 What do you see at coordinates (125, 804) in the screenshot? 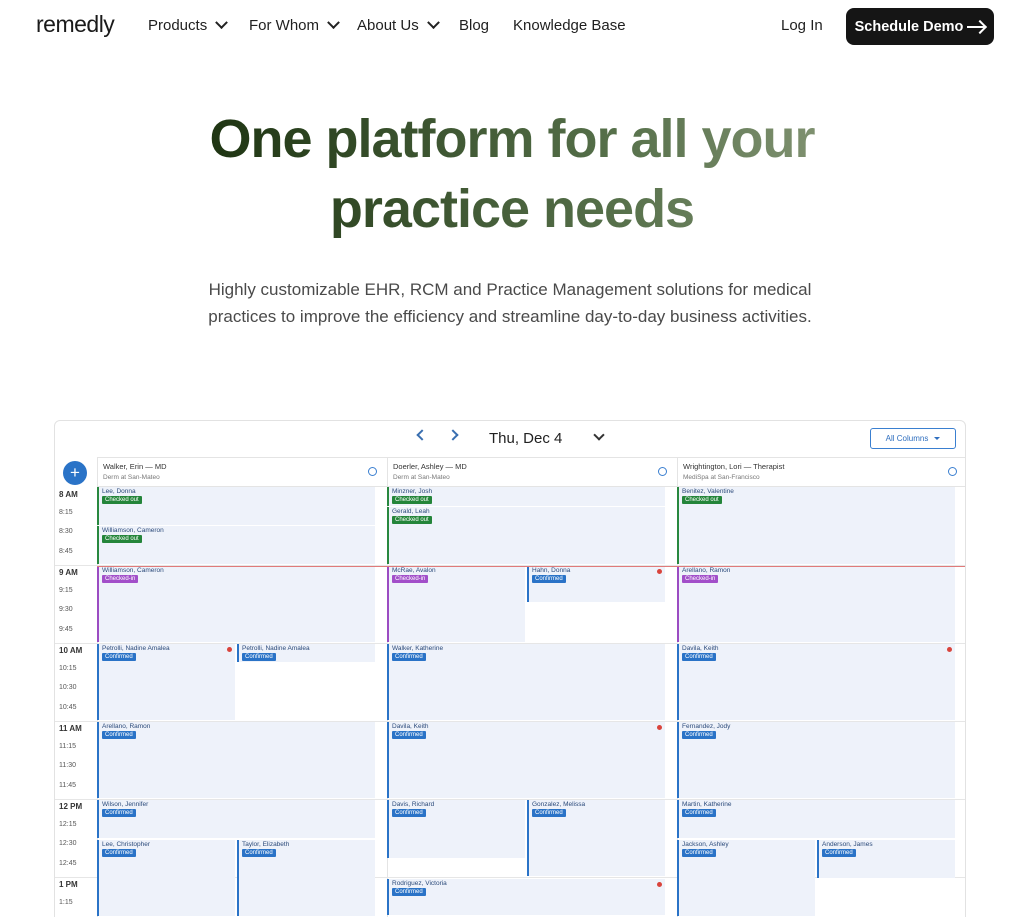
I see `patient-name: Wilson, Jennifer` at bounding box center [125, 804].